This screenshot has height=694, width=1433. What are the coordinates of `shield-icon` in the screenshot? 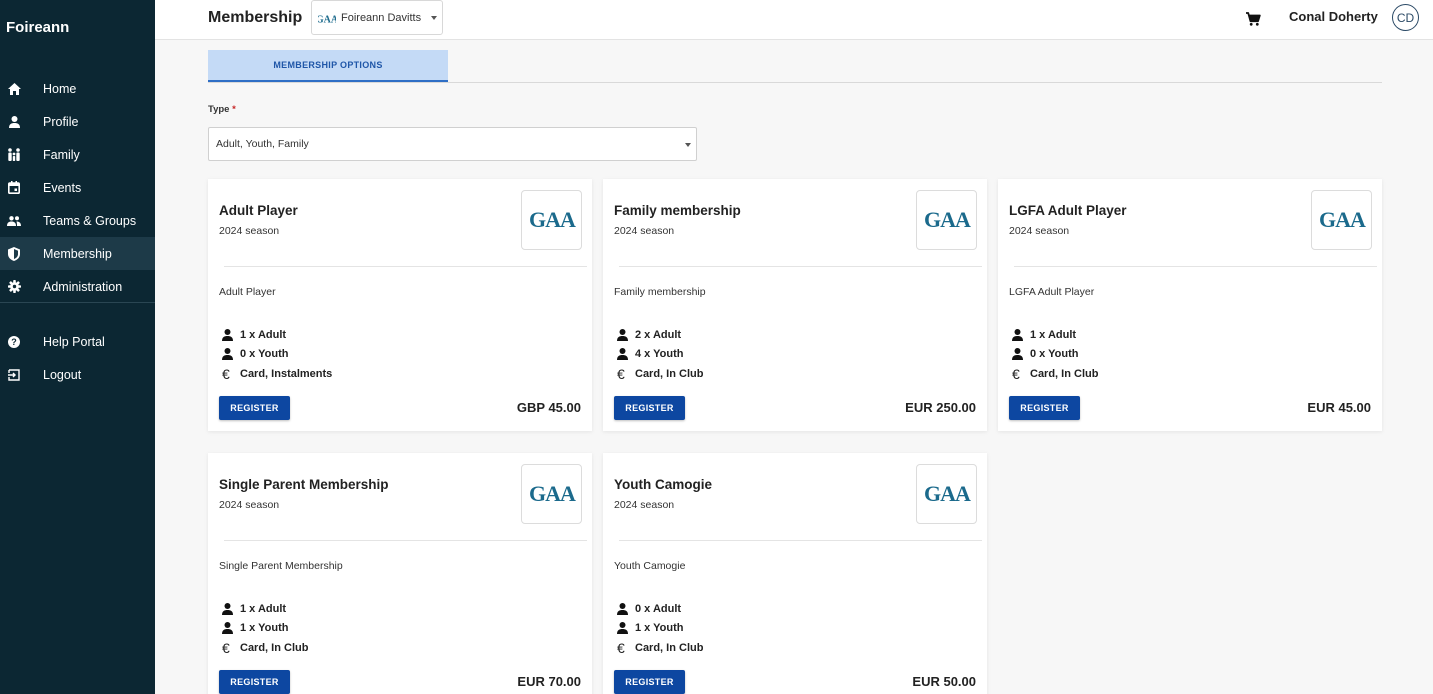 It's located at (14, 253).